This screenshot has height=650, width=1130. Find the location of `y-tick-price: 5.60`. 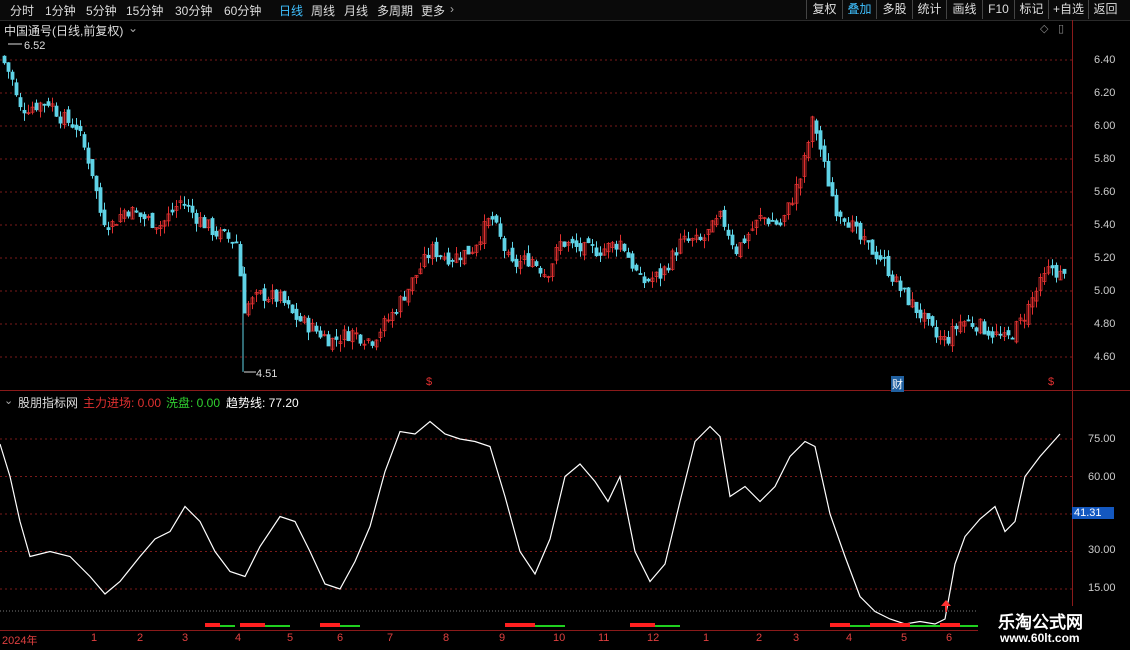

y-tick-price: 5.60 is located at coordinates (1105, 192).